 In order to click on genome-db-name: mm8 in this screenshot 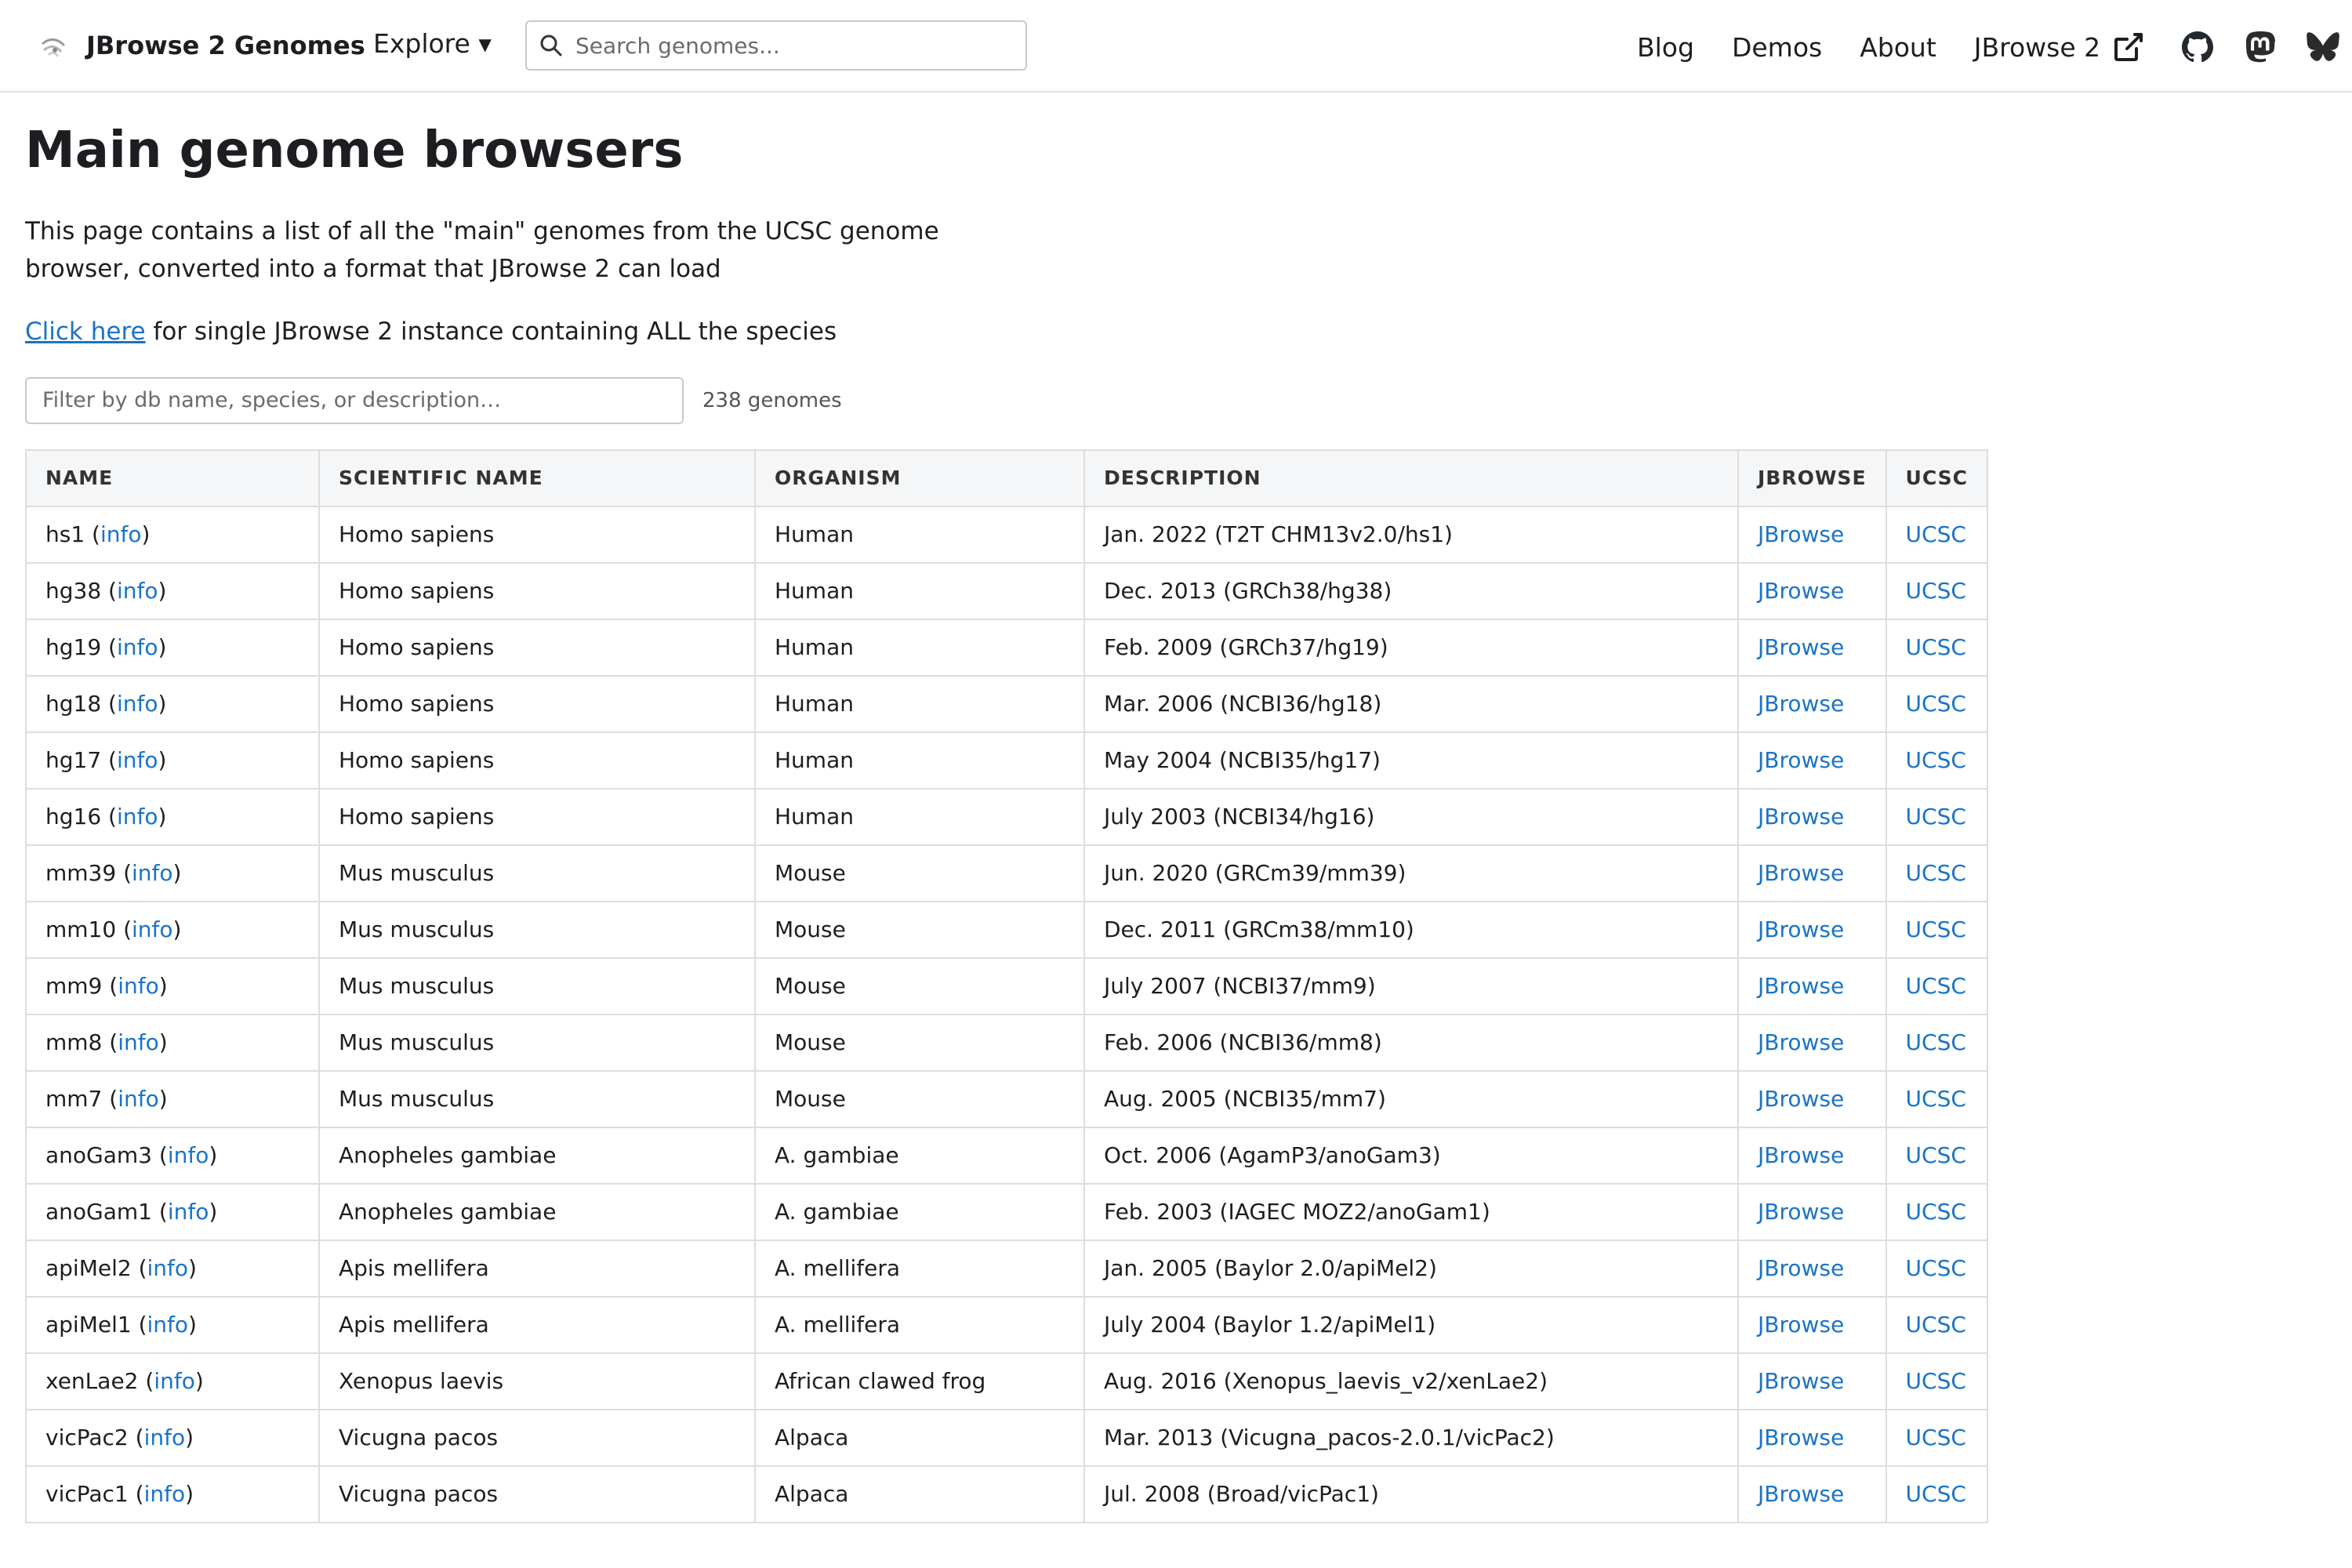, I will do `click(74, 1042)`.